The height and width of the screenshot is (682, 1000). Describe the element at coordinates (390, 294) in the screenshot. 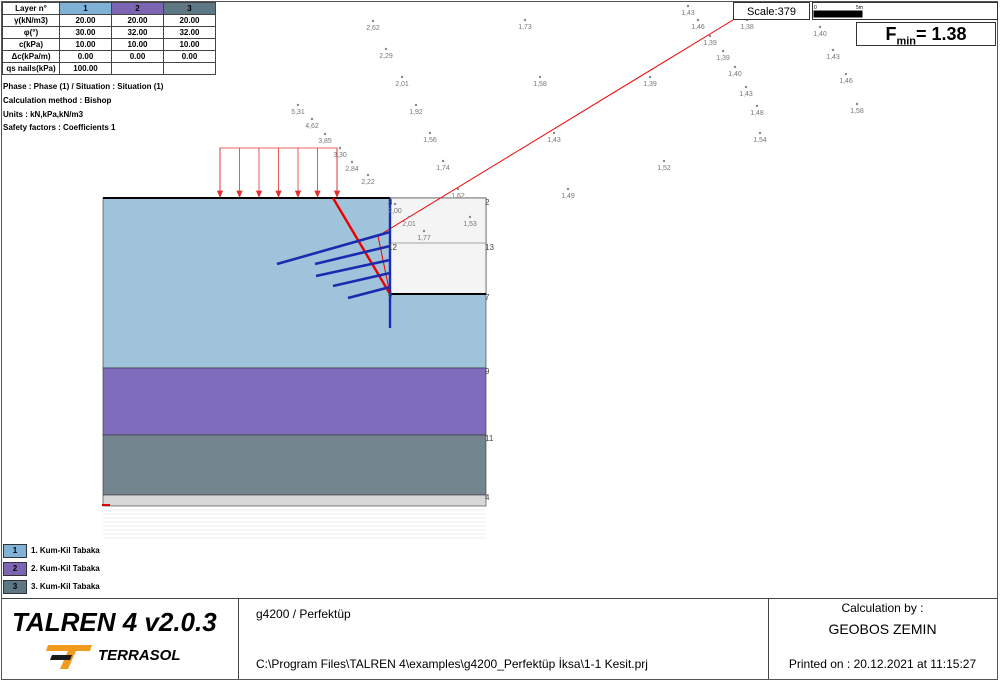

I see `node-label: 6` at that location.